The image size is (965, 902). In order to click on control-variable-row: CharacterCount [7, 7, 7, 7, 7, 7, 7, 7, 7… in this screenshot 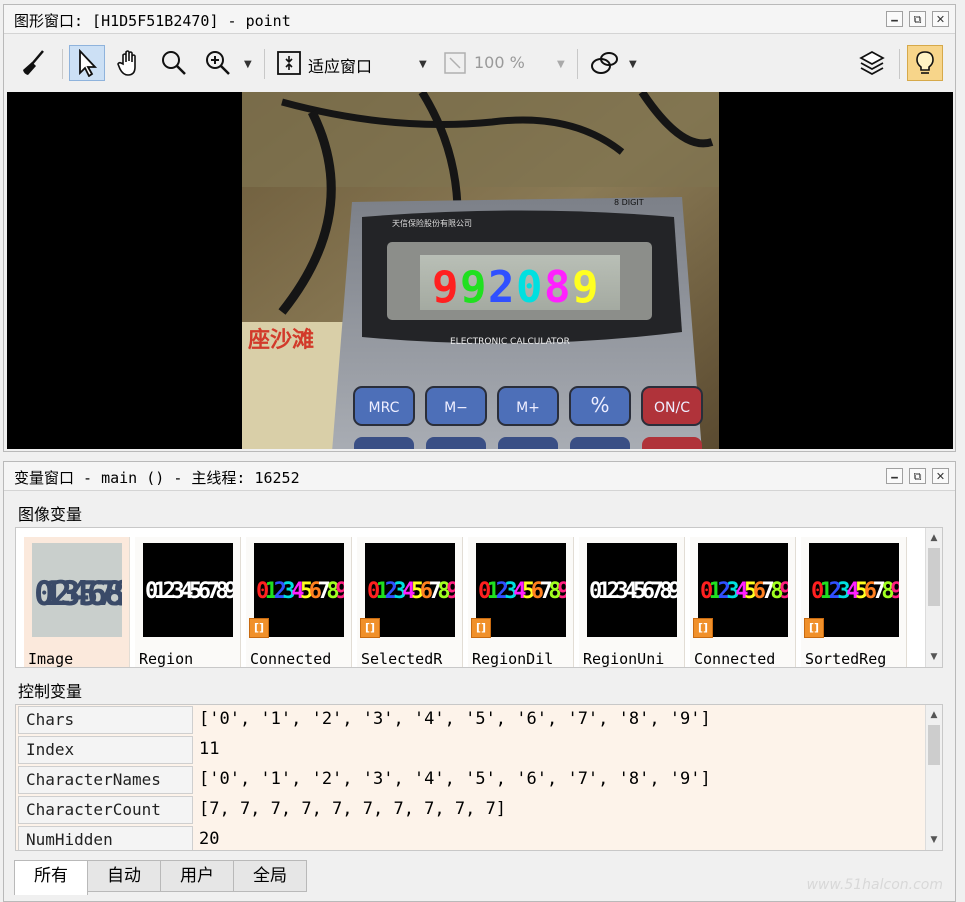, I will do `click(471, 810)`.